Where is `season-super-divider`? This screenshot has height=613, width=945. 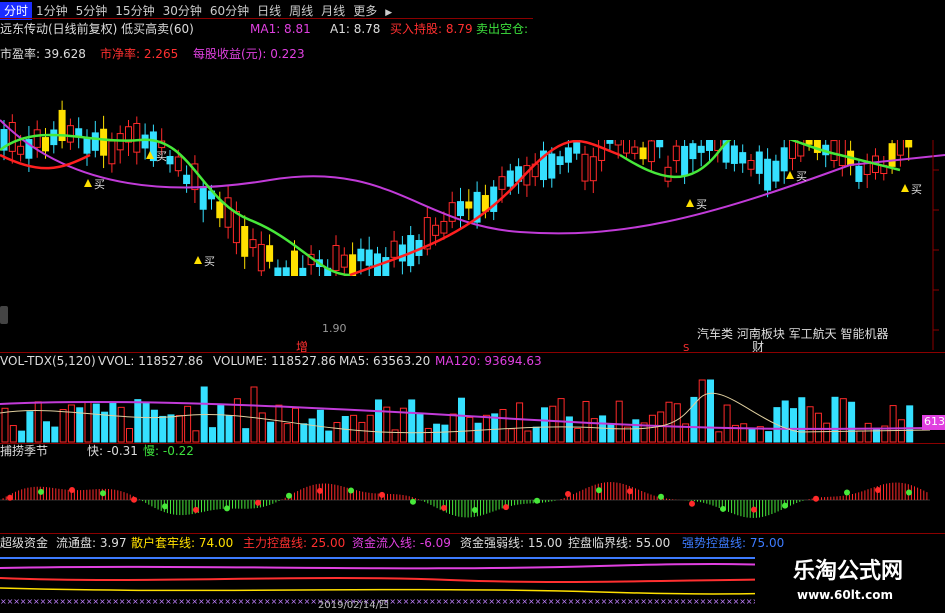
season-super-divider is located at coordinates (472, 533).